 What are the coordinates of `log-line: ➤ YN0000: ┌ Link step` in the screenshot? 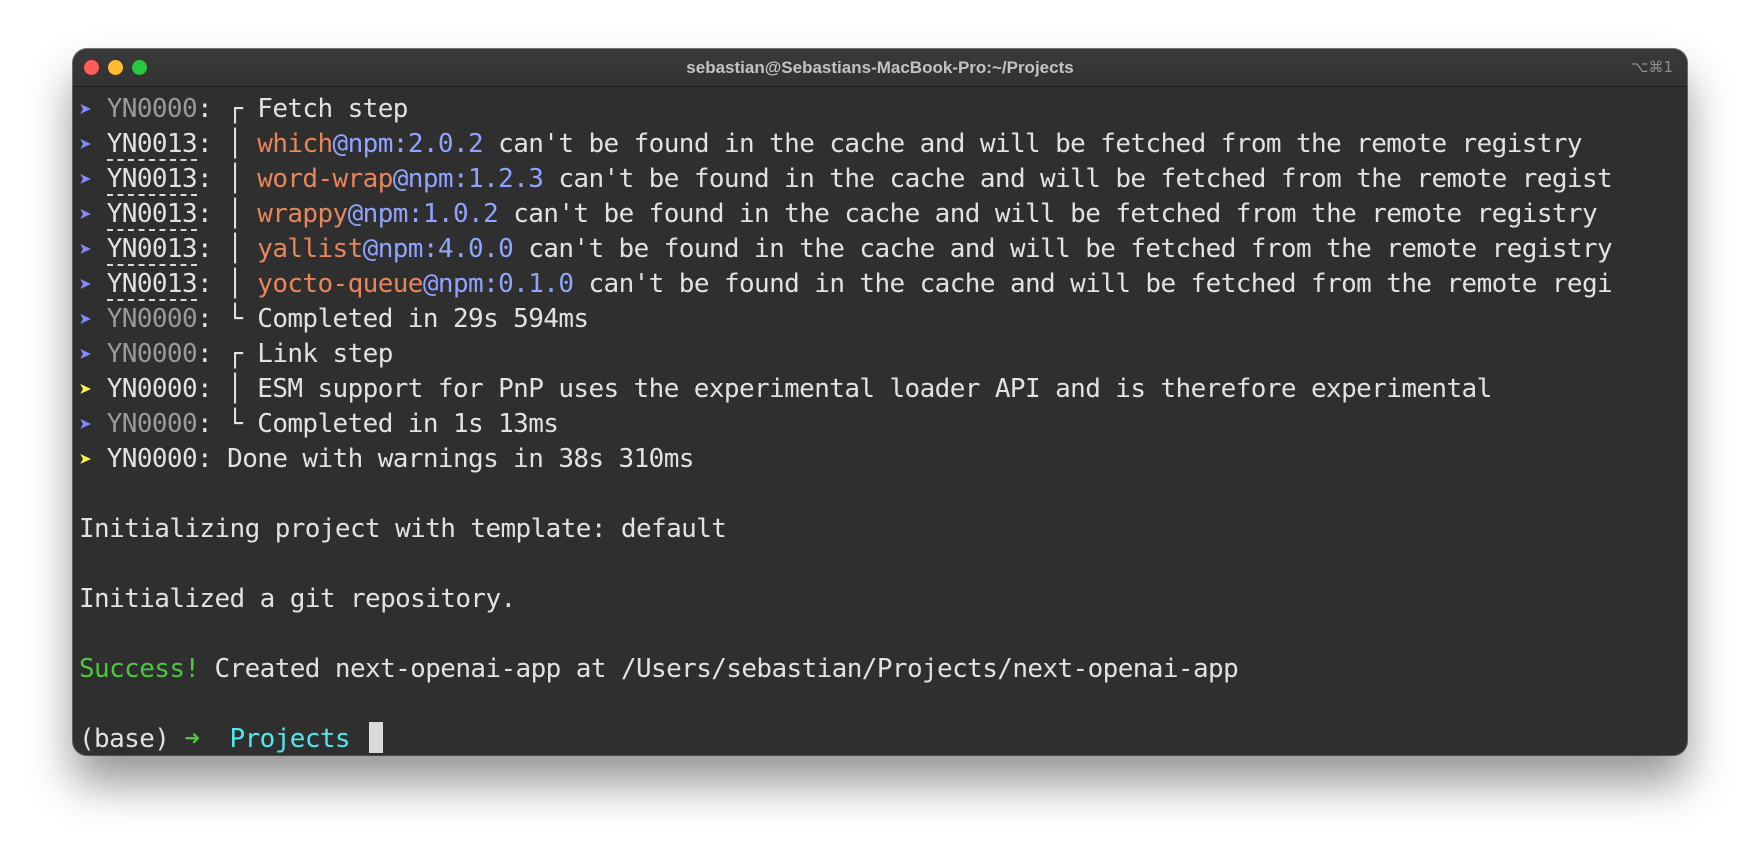 It's located at (879, 354).